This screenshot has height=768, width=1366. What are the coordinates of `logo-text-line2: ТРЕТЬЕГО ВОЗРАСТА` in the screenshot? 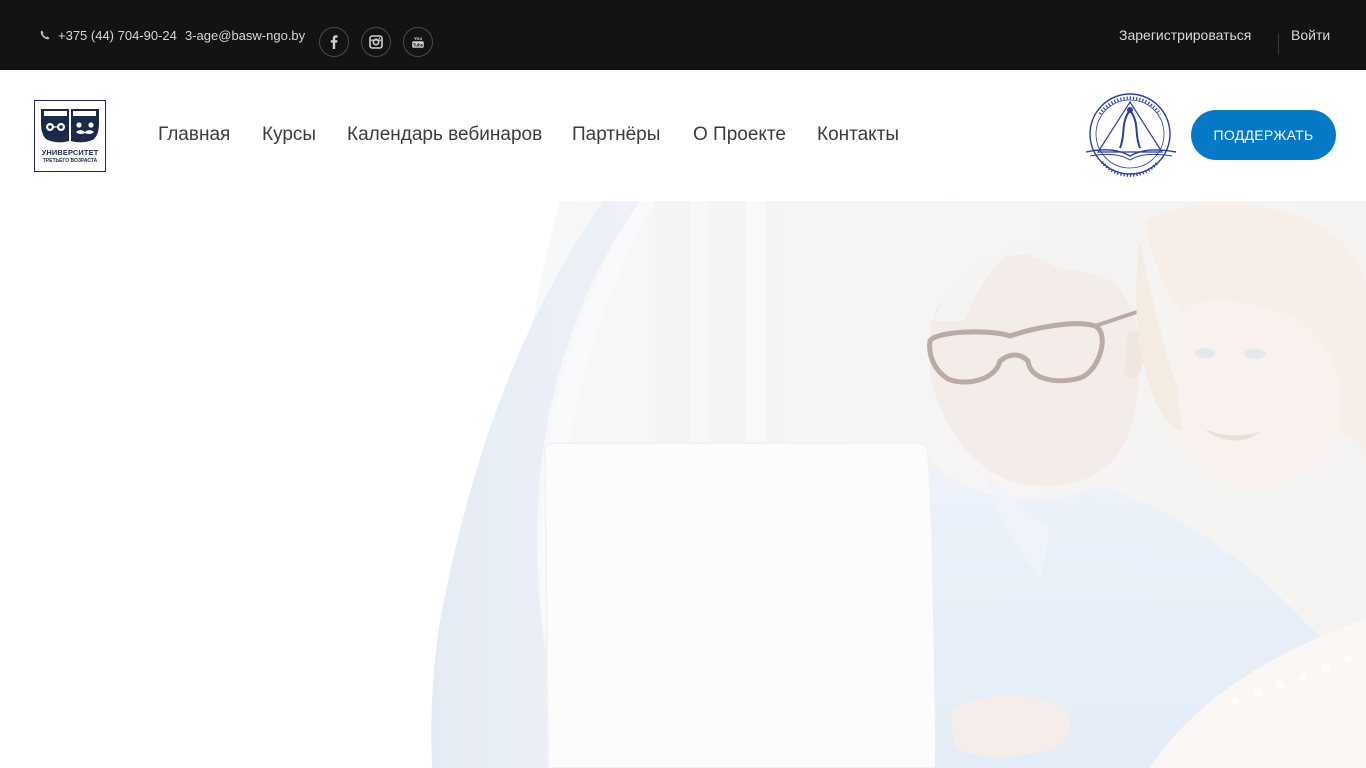 It's located at (70, 161).